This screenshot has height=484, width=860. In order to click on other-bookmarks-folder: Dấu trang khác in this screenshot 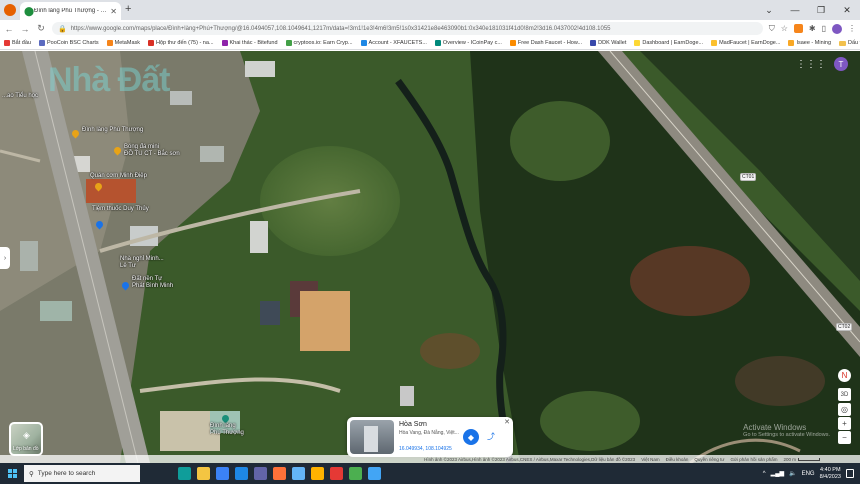, I will do `click(849, 43)`.